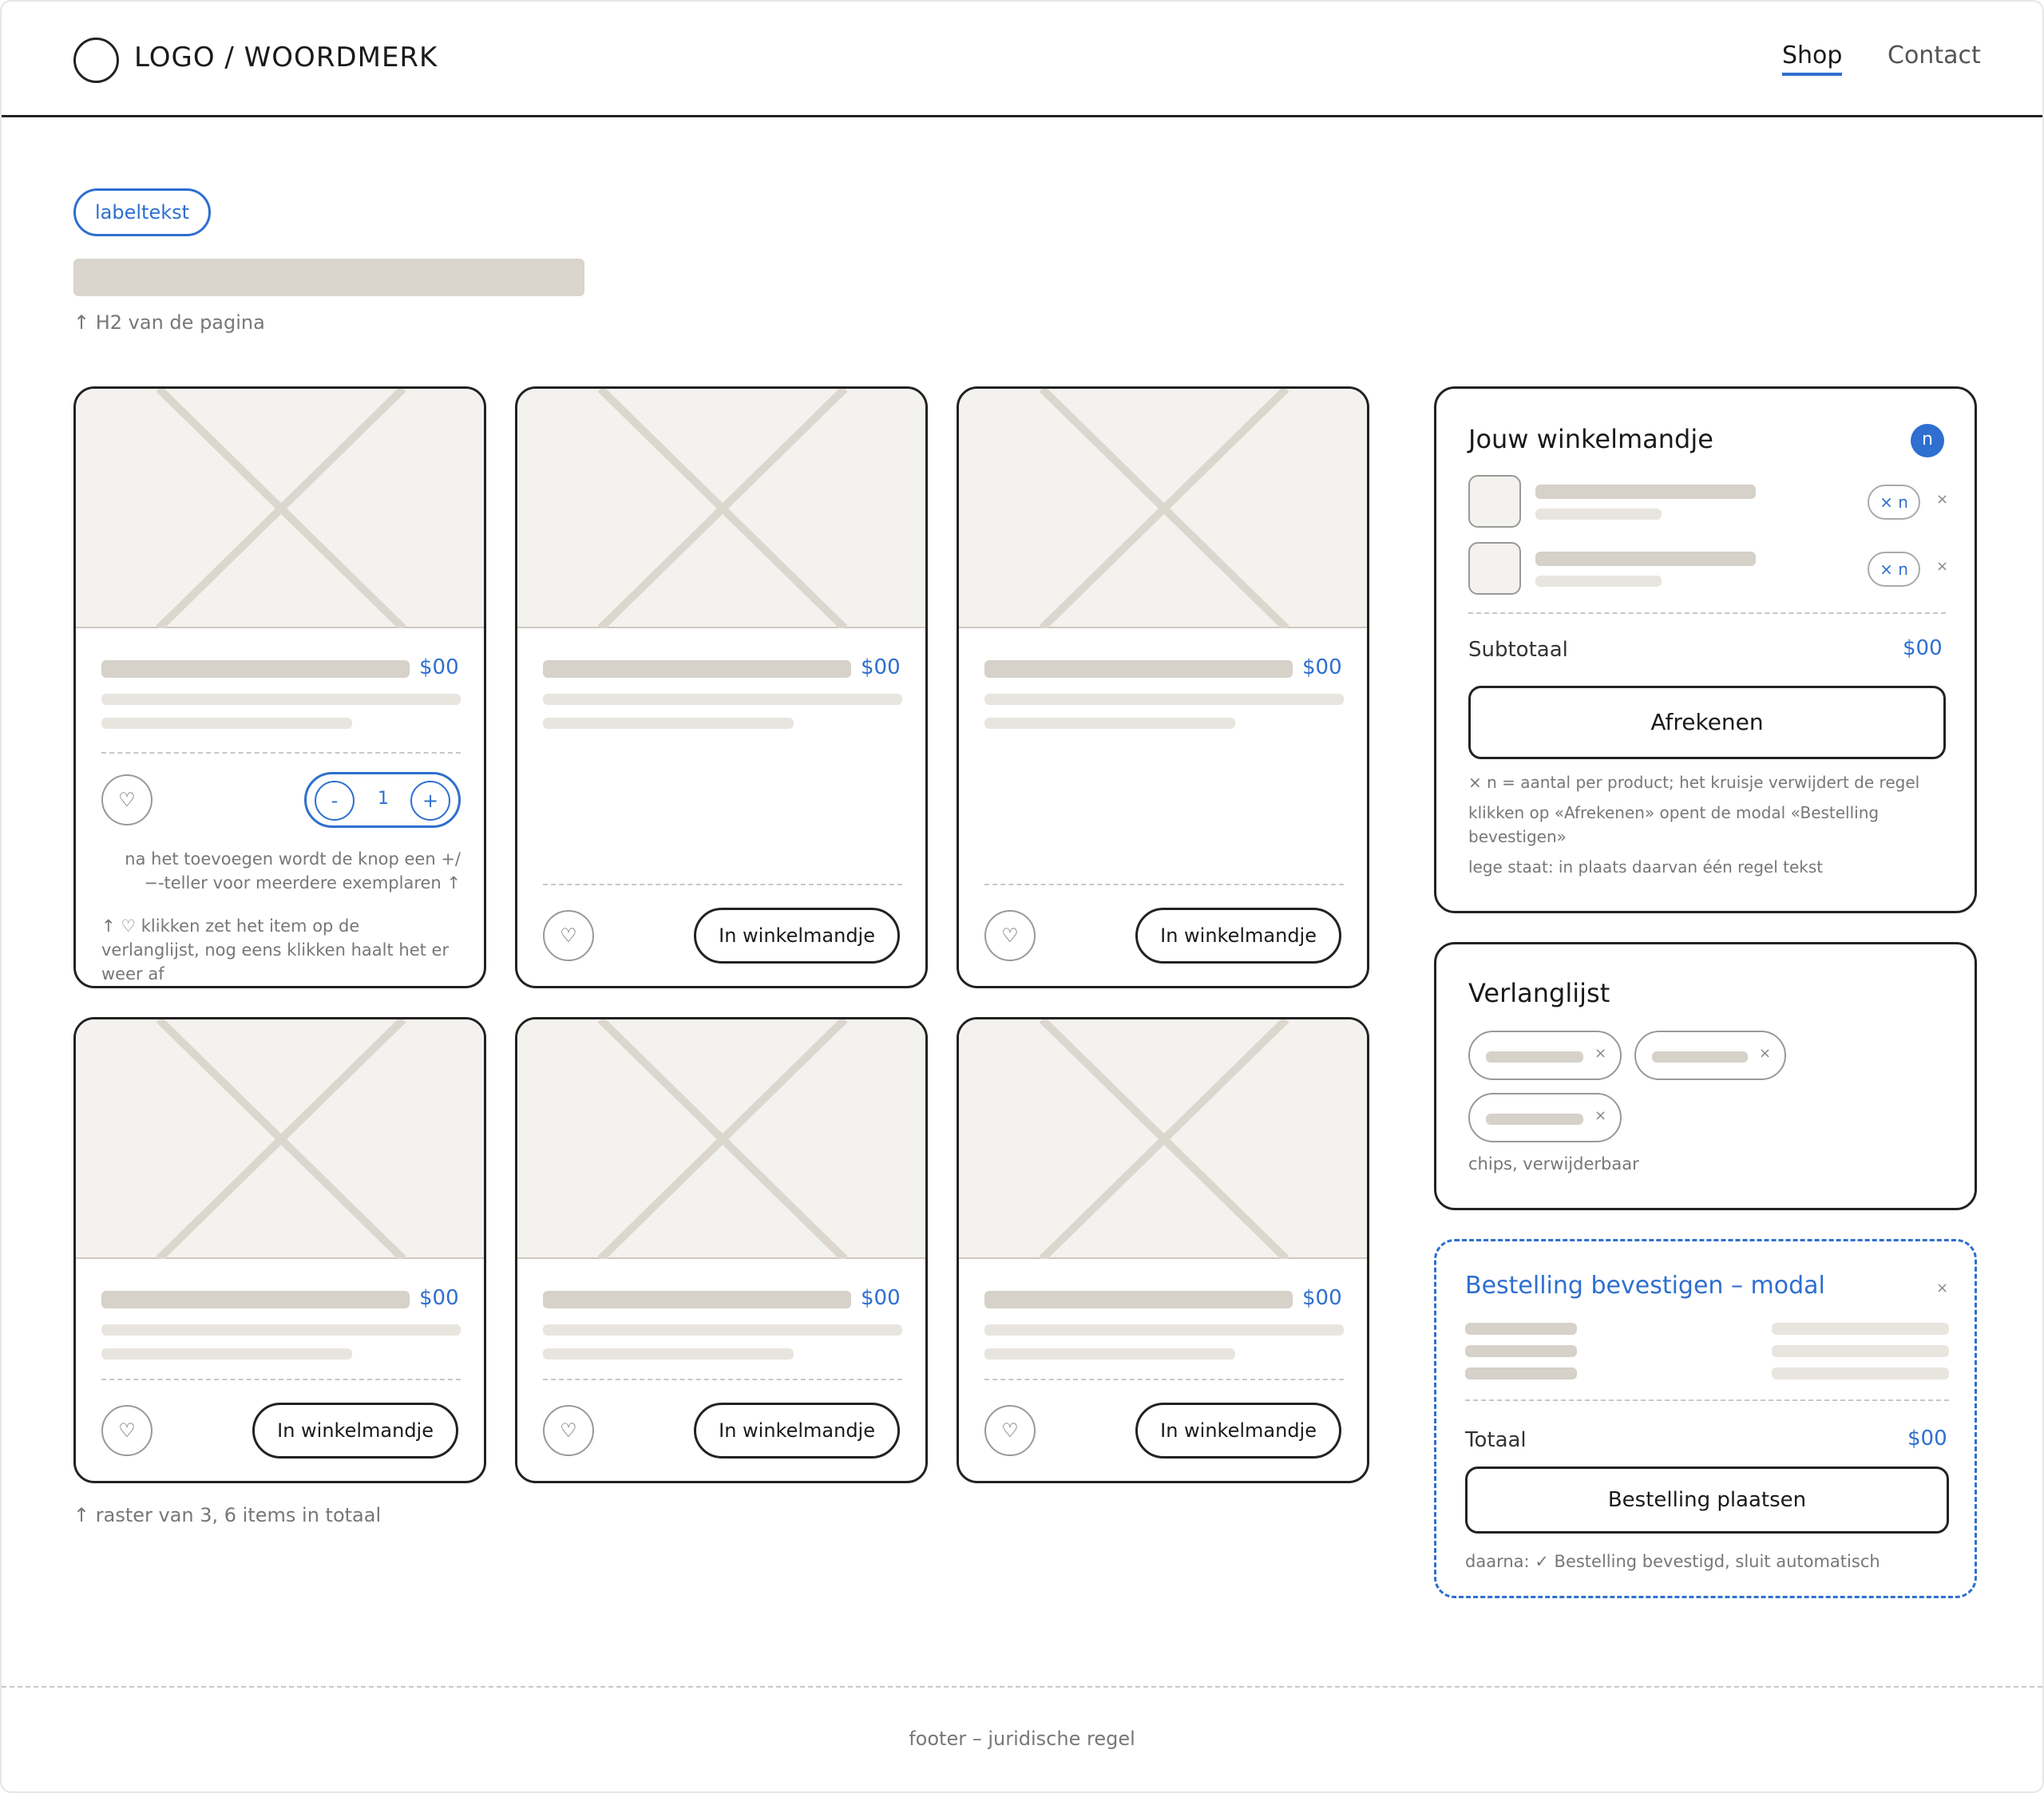  Describe the element at coordinates (335, 801) in the screenshot. I see `minus-button: -` at that location.